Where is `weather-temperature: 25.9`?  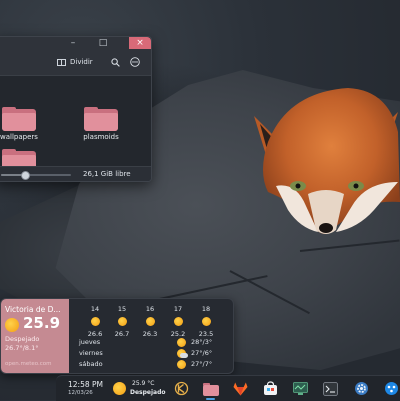 weather-temperature: 25.9 is located at coordinates (42, 323).